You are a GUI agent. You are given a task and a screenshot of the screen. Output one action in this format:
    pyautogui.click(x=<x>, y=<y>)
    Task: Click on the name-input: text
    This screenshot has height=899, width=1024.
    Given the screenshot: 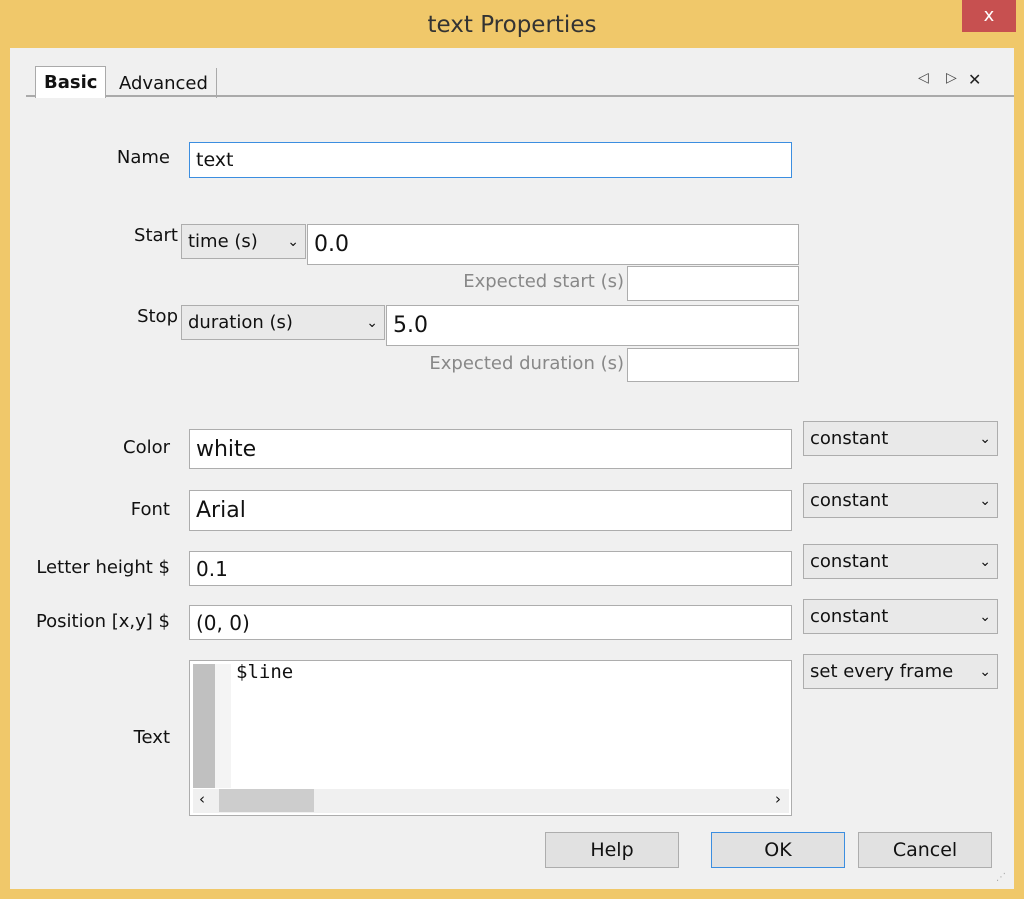 What is the action you would take?
    pyautogui.click(x=490, y=160)
    